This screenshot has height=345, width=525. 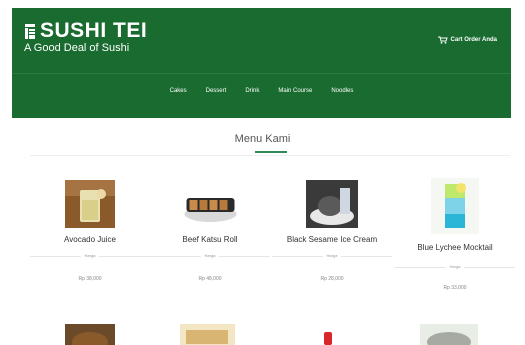 What do you see at coordinates (90, 239) in the screenshot?
I see `product-name: Avocado Juice` at bounding box center [90, 239].